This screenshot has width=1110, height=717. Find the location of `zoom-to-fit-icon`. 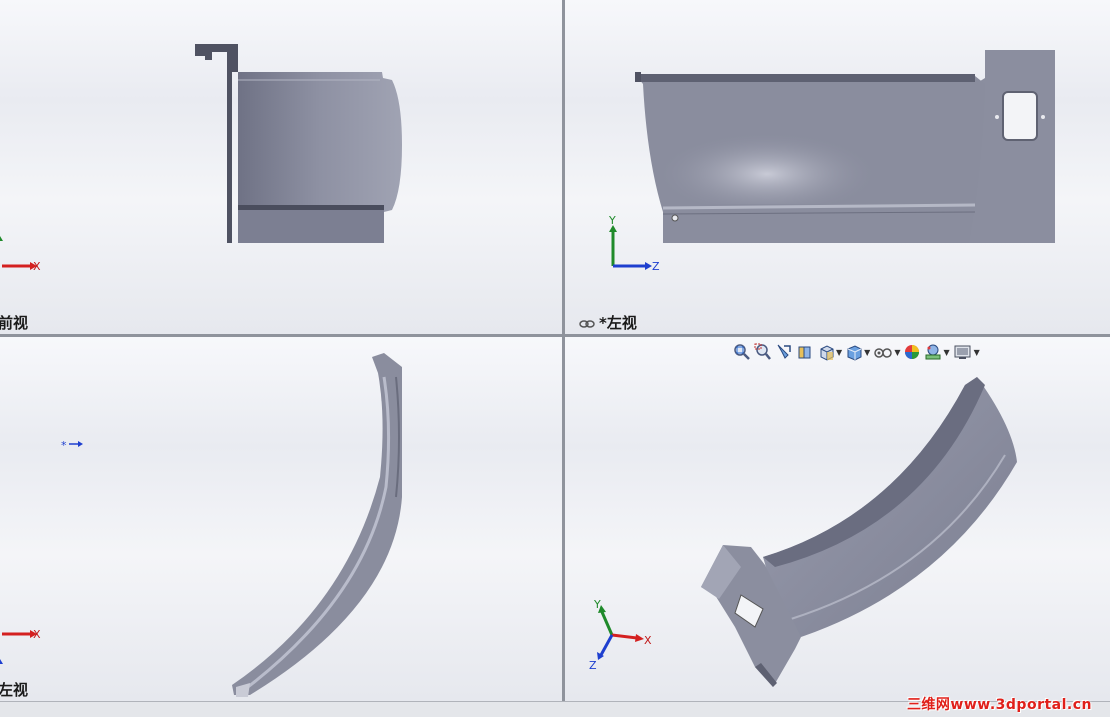

zoom-to-fit-icon is located at coordinates (742, 352).